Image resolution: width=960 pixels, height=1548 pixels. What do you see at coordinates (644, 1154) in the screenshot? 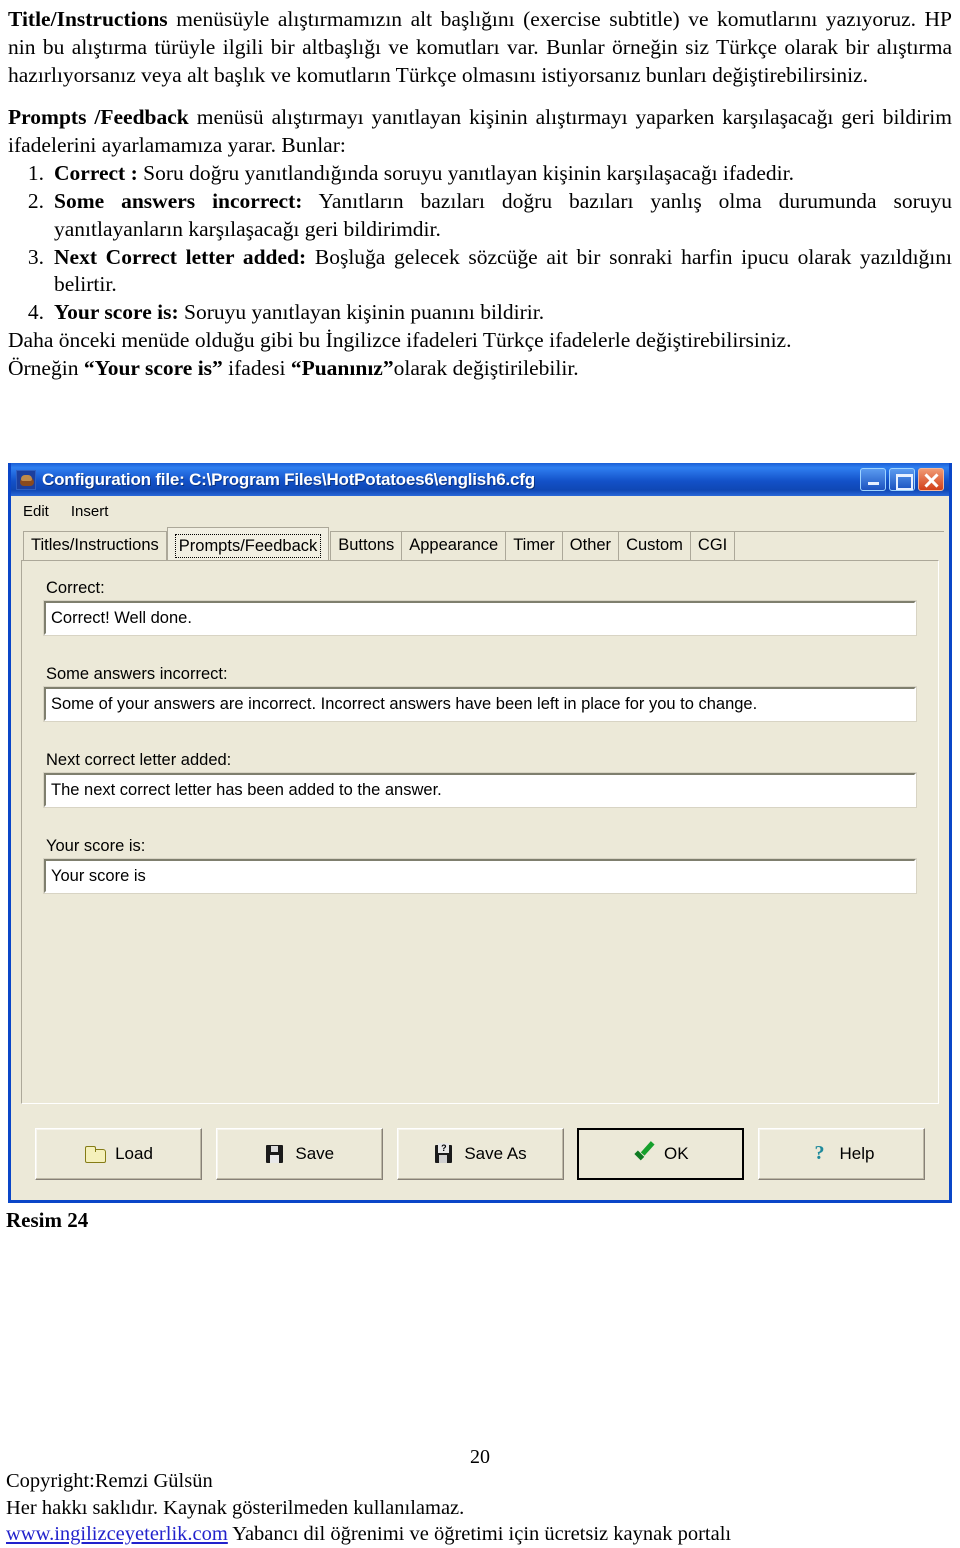
I see `green-check-icon` at bounding box center [644, 1154].